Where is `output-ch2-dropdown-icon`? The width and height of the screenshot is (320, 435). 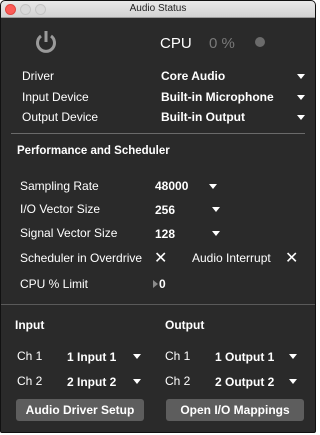 output-ch2-dropdown-icon is located at coordinates (293, 381).